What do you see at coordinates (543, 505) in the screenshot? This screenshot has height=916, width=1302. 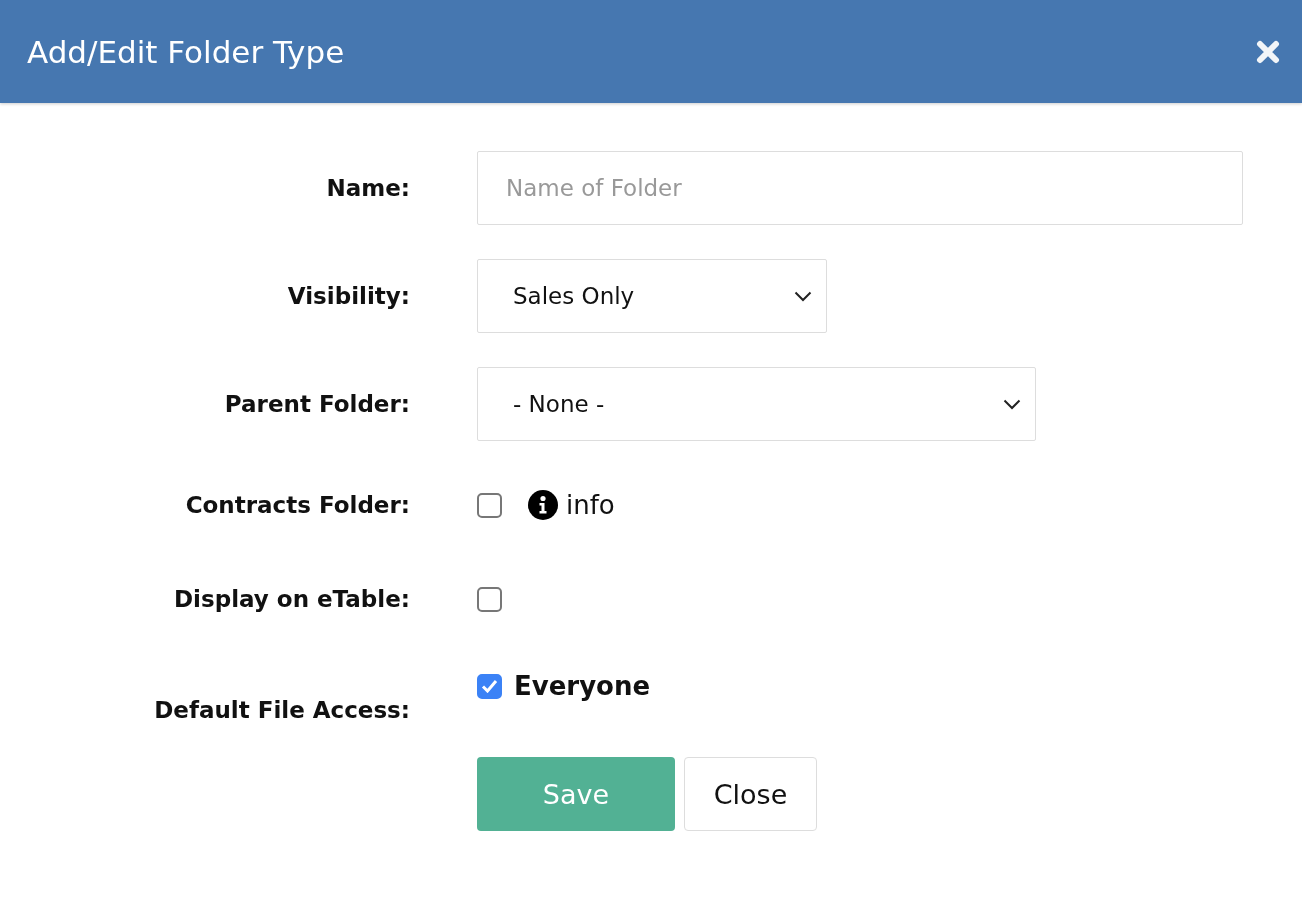 I see `info-icon` at bounding box center [543, 505].